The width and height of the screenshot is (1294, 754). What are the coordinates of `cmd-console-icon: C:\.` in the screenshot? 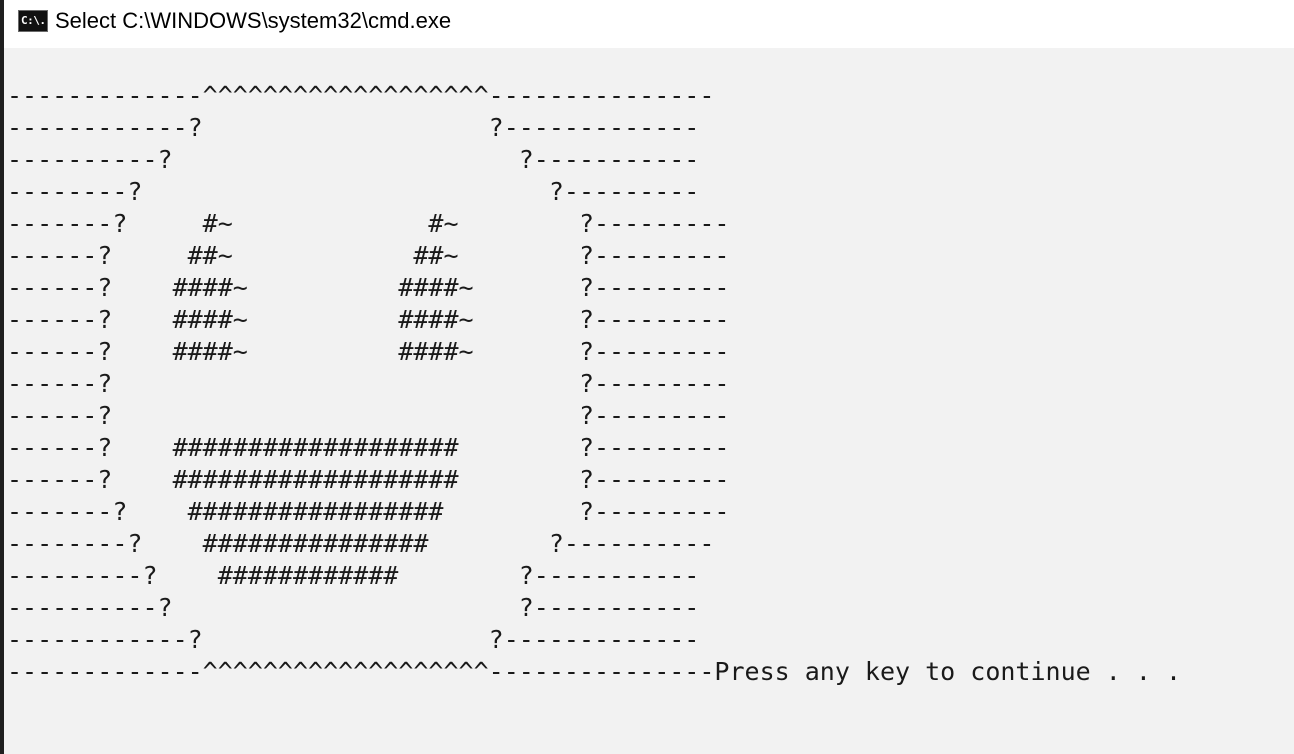 It's located at (33, 21).